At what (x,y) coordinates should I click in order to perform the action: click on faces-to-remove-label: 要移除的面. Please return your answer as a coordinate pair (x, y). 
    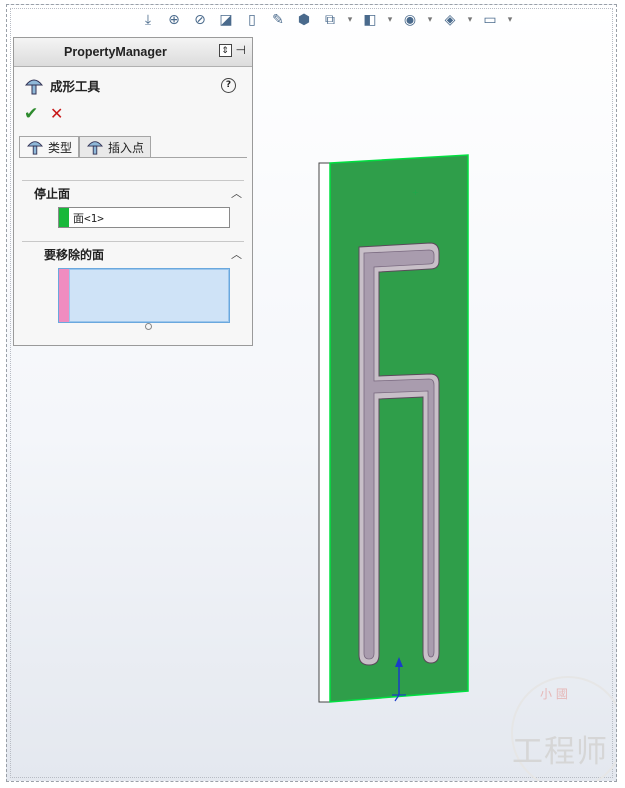
    Looking at the image, I should click on (74, 255).